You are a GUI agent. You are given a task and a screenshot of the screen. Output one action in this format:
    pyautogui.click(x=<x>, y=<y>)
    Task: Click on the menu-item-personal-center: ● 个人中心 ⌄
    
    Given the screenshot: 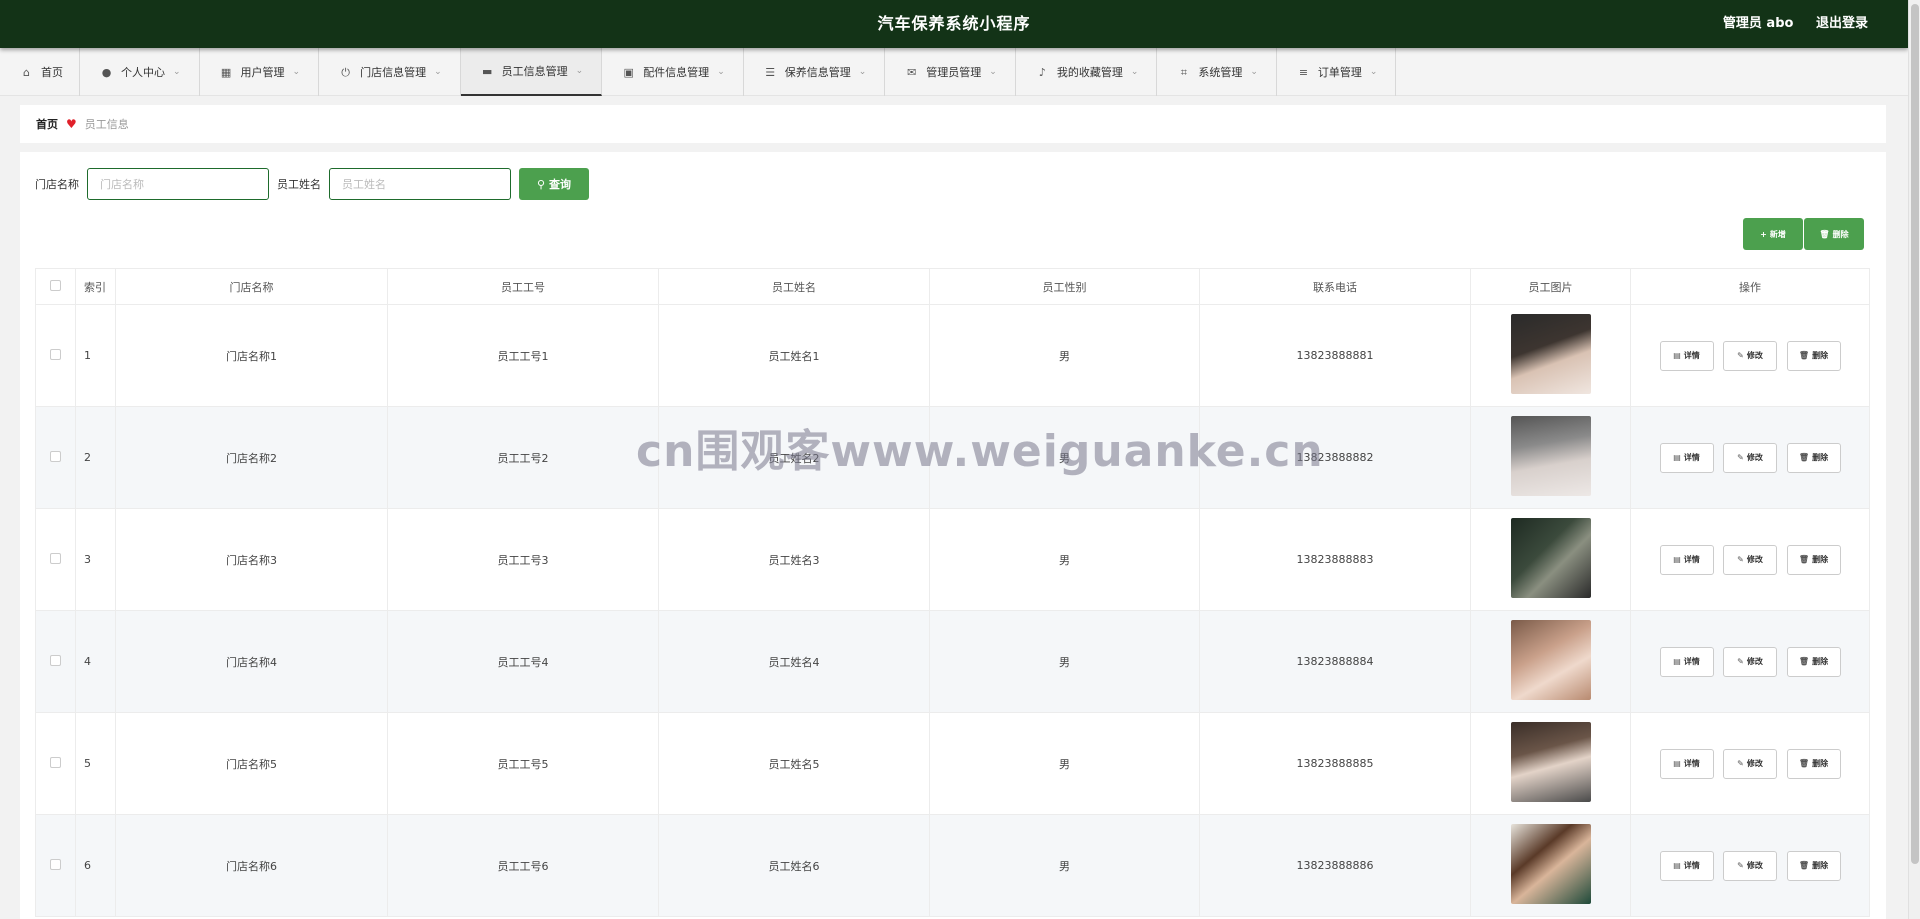 What is the action you would take?
    pyautogui.click(x=140, y=72)
    